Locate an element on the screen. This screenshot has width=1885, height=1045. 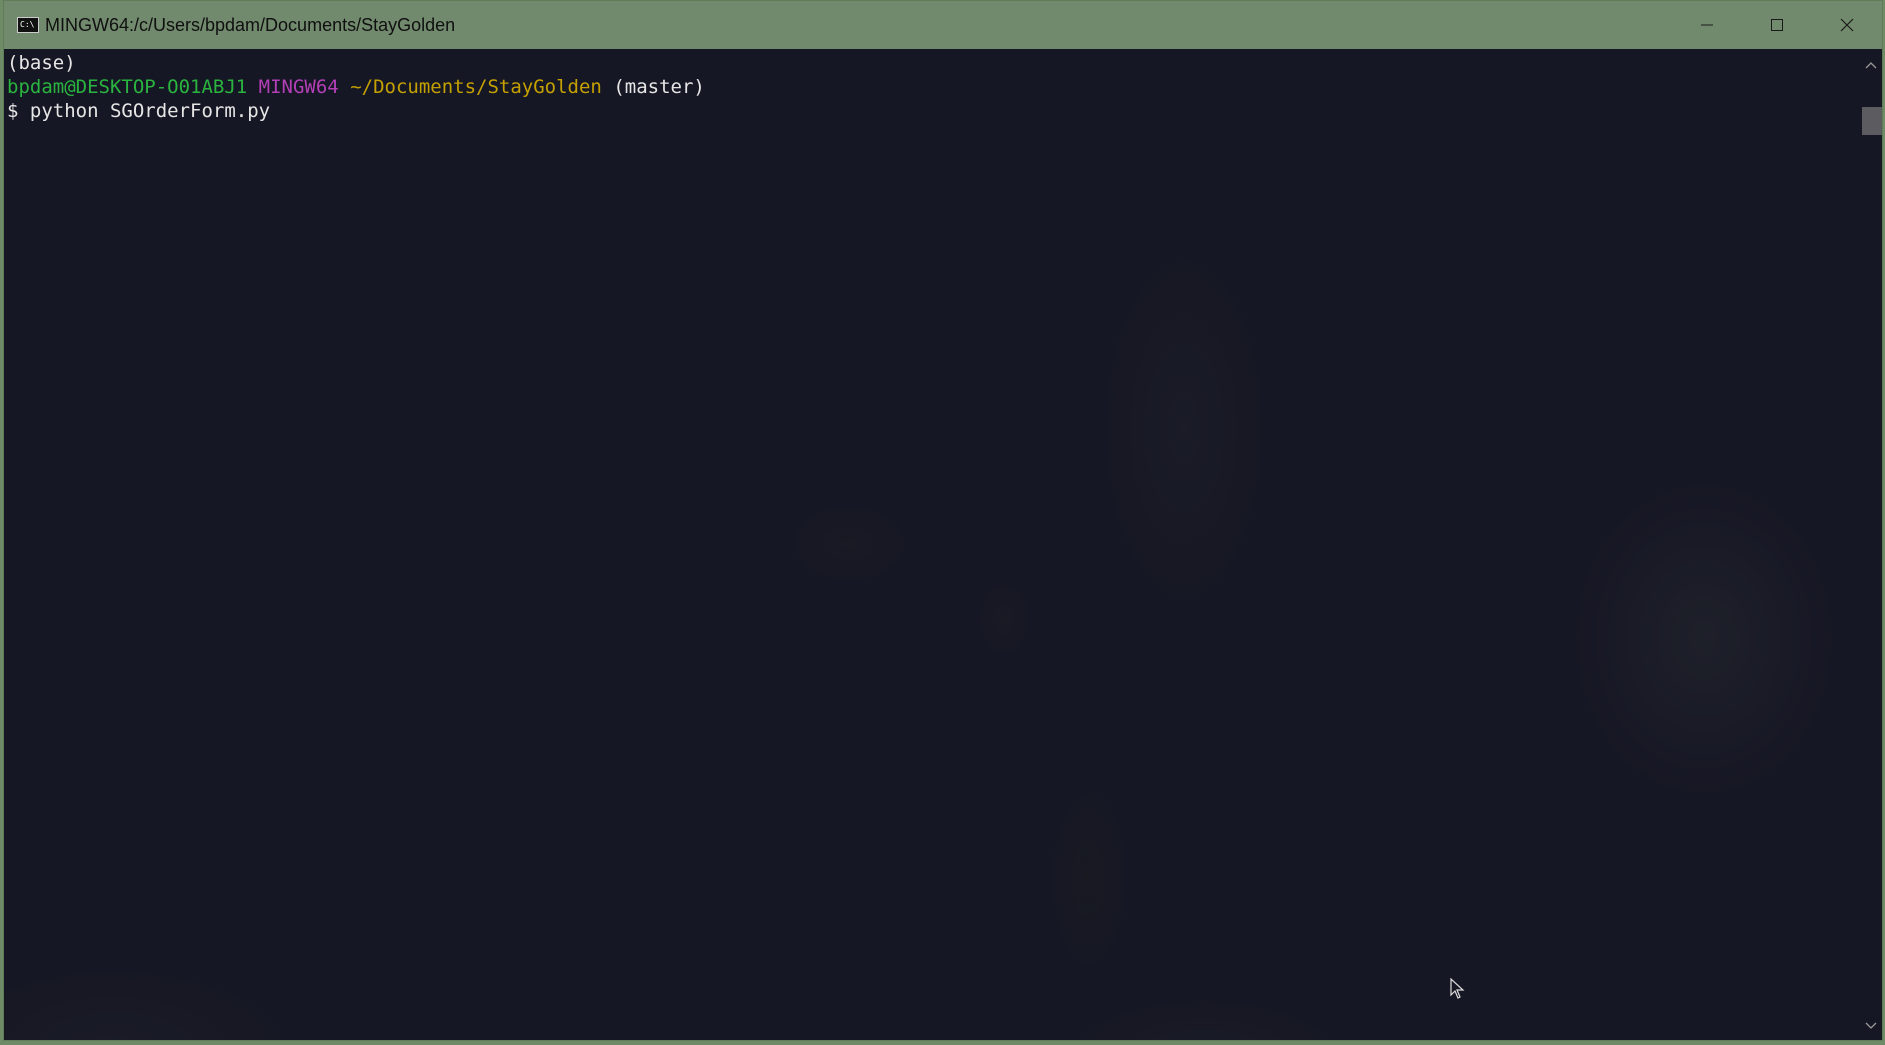
window-controls is located at coordinates (1777, 25).